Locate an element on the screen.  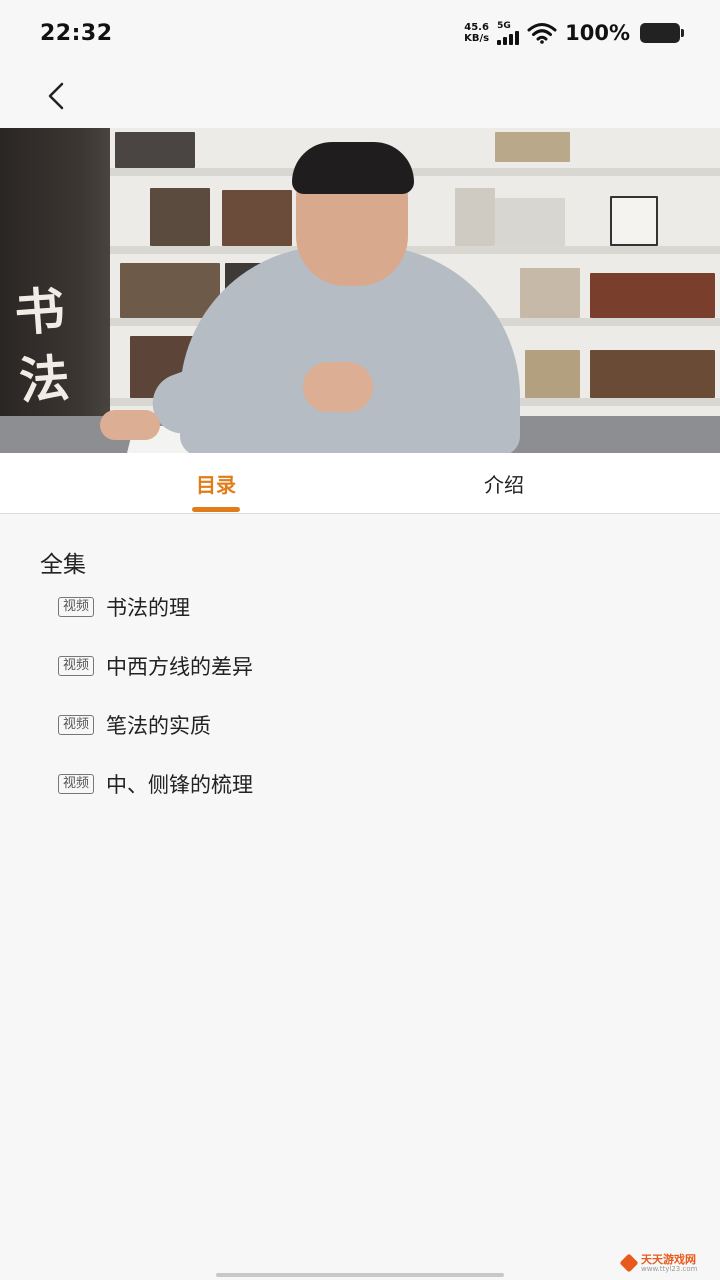
wifi-icon is located at coordinates (542, 33).